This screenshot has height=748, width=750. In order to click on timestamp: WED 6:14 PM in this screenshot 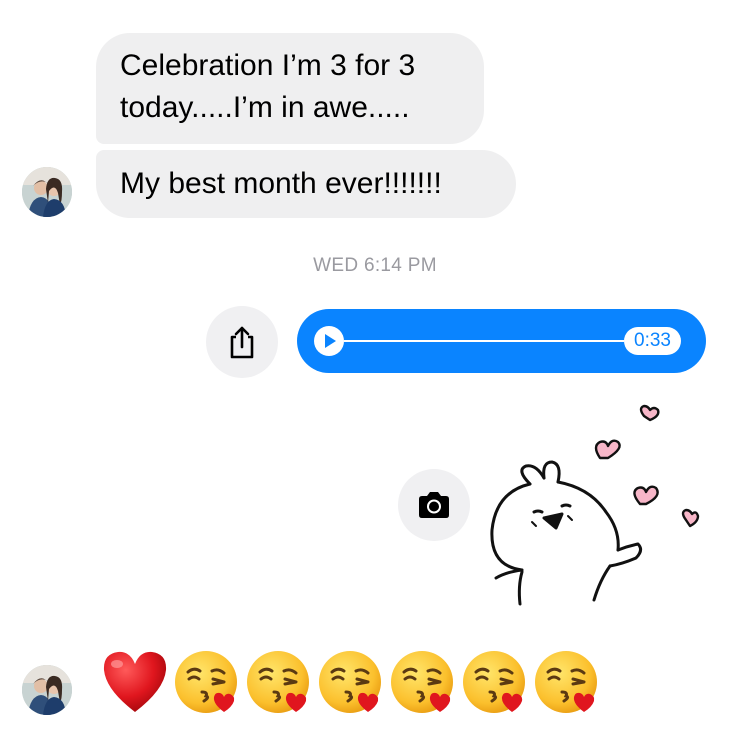, I will do `click(375, 265)`.